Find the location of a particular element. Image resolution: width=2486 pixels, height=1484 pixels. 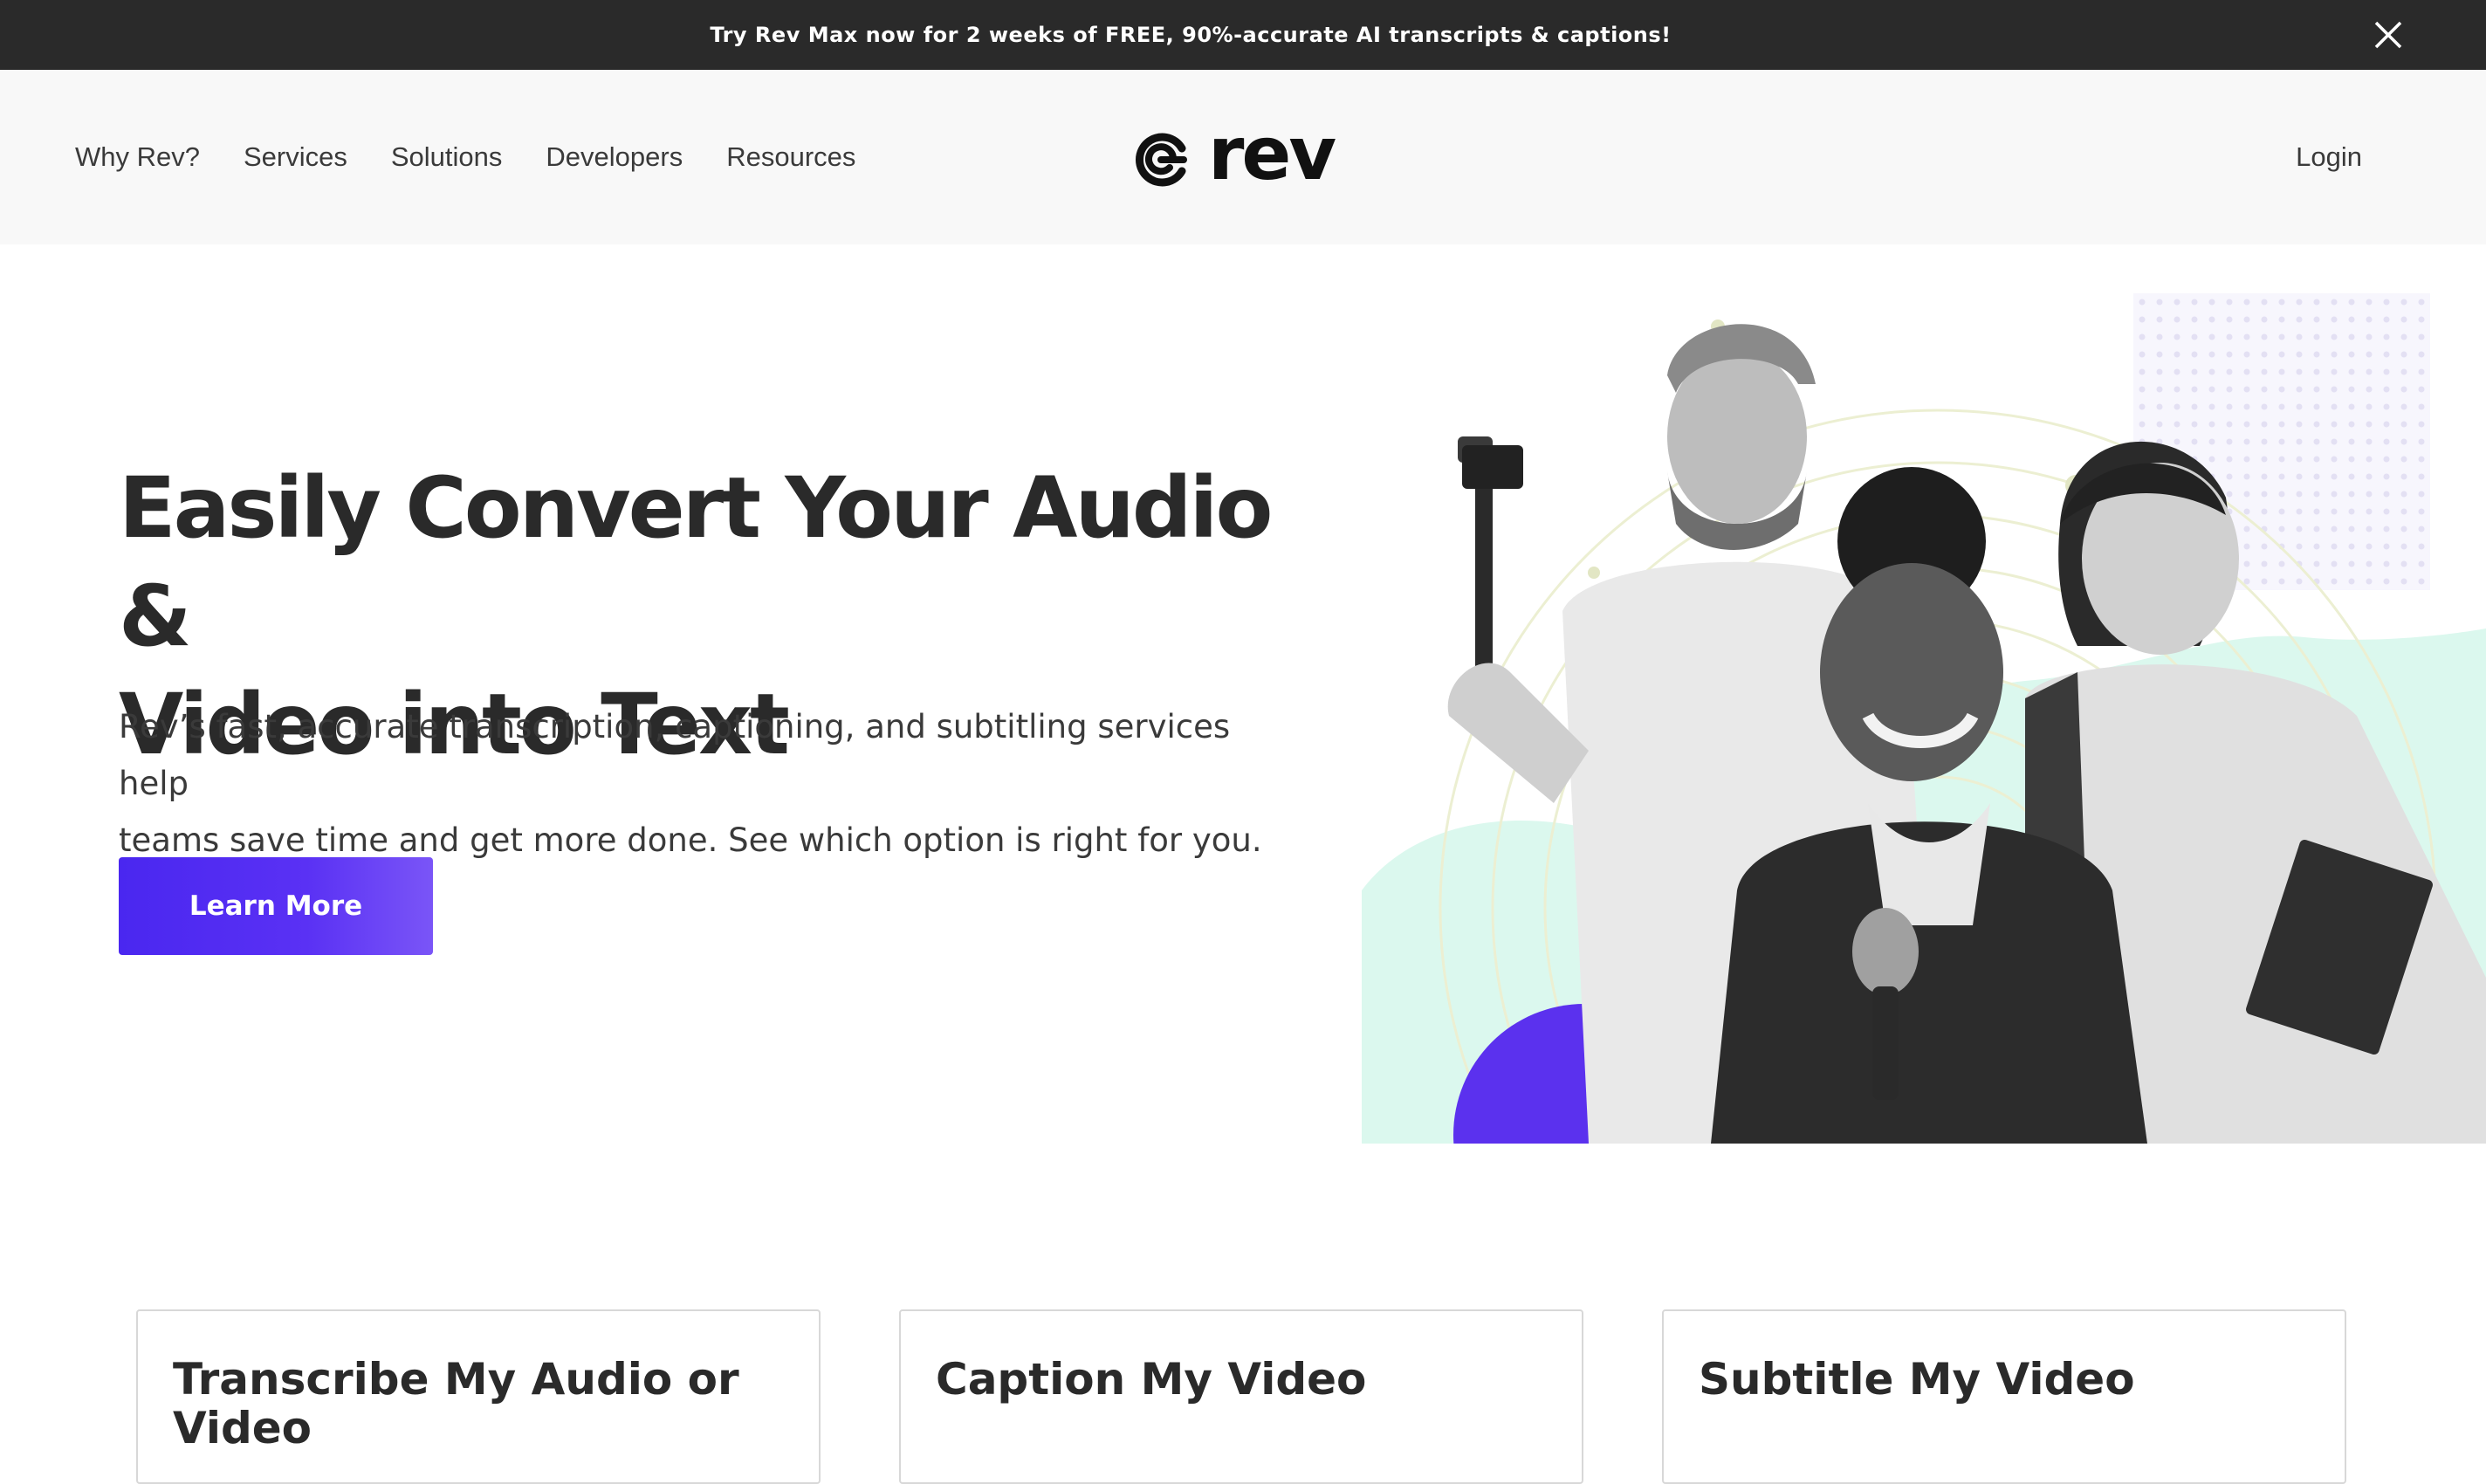

ring-dots is located at coordinates (1837, 449).